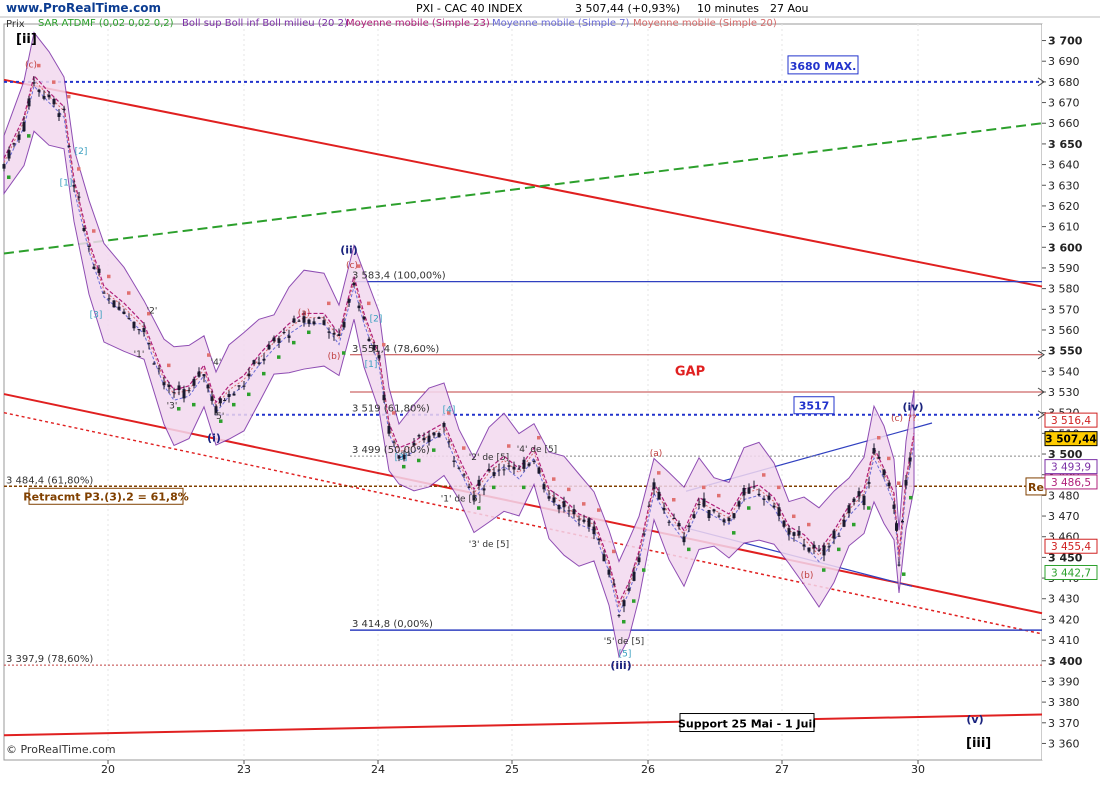  Describe the element at coordinates (83, 8) in the screenshot. I see `site-logo: www.ProRealTime.com` at that location.